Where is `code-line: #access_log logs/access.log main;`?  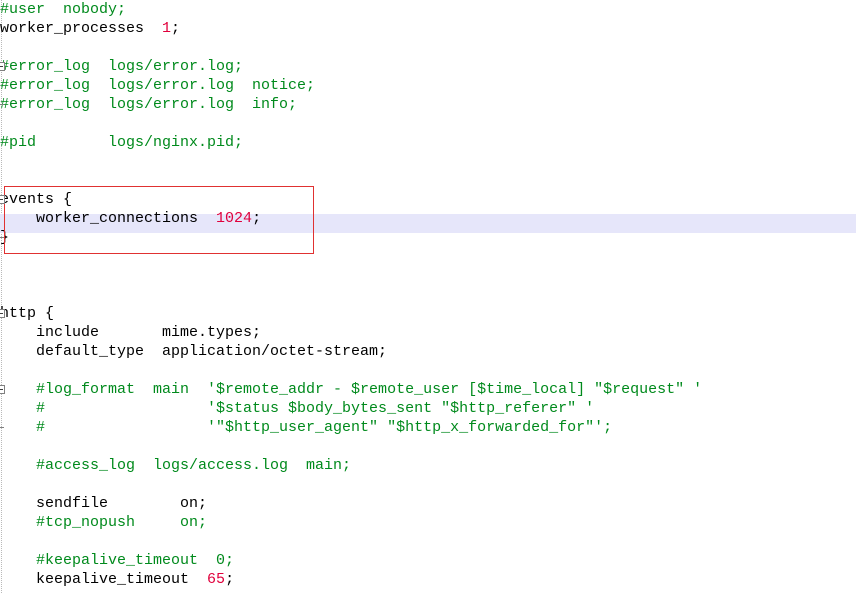 code-line: #access_log logs/access.log main; is located at coordinates (428, 465).